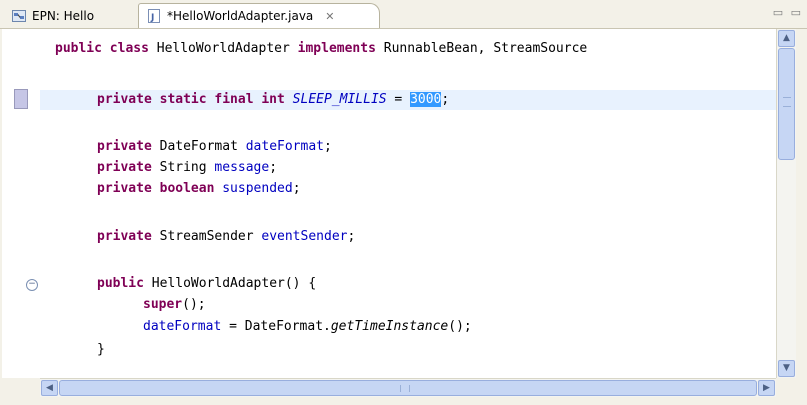 This screenshot has height=405, width=807. Describe the element at coordinates (174, 304) in the screenshot. I see `code-line: super();` at that location.